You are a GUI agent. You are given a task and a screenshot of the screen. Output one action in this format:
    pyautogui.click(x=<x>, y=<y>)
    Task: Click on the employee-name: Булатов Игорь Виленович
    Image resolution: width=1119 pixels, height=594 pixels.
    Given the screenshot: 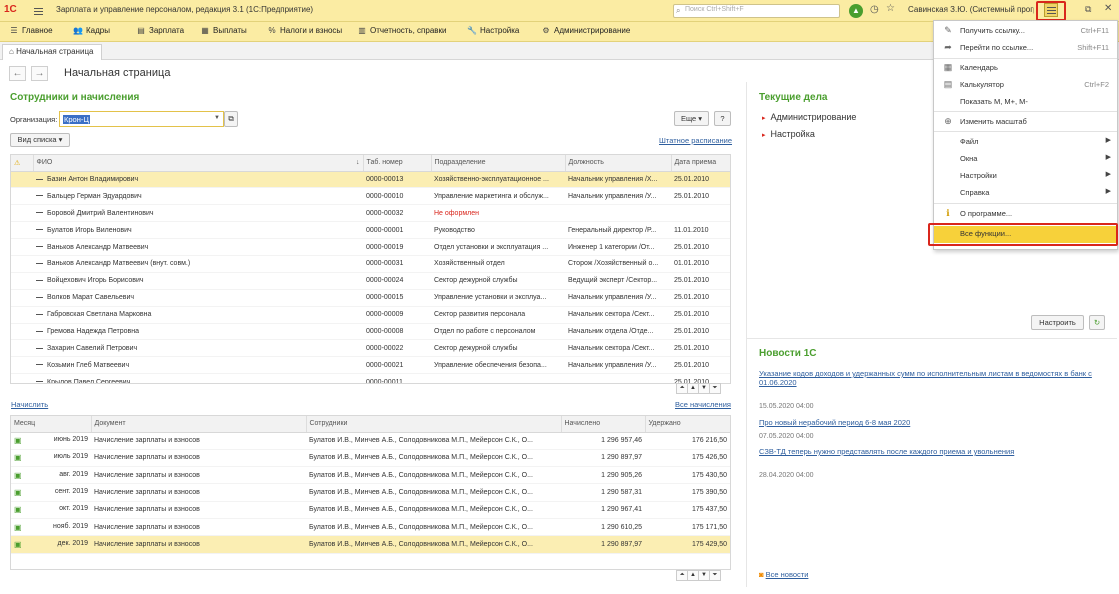 What is the action you would take?
    pyautogui.click(x=89, y=230)
    